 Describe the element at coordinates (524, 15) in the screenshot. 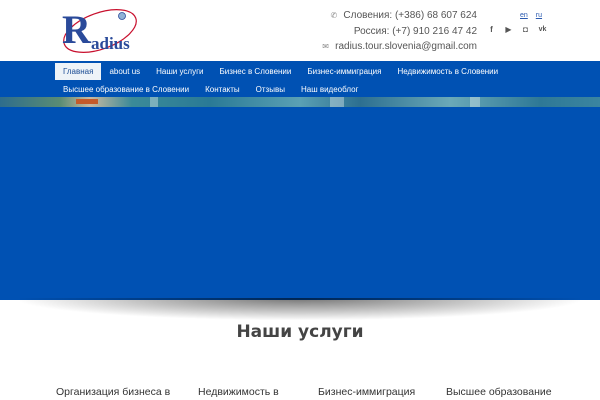

I see `lang-en: en` at that location.